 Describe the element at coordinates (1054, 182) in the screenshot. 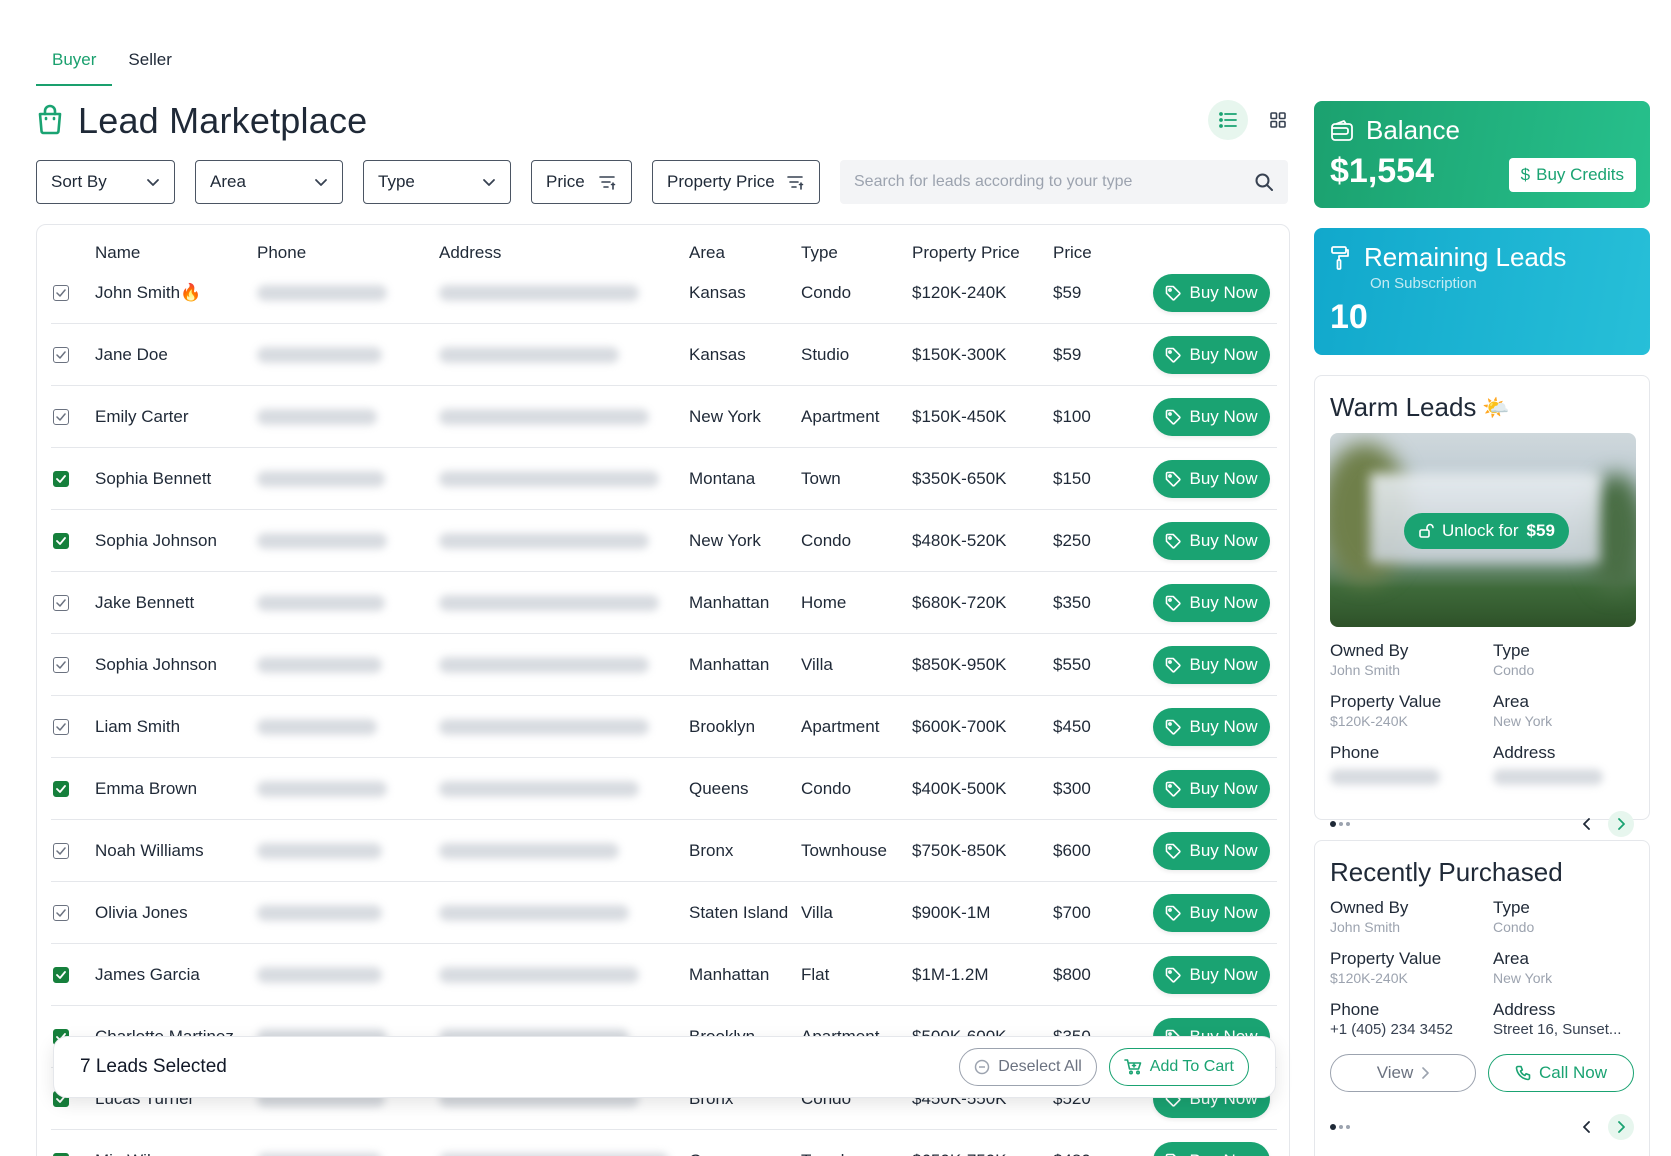

I see `search-input` at that location.